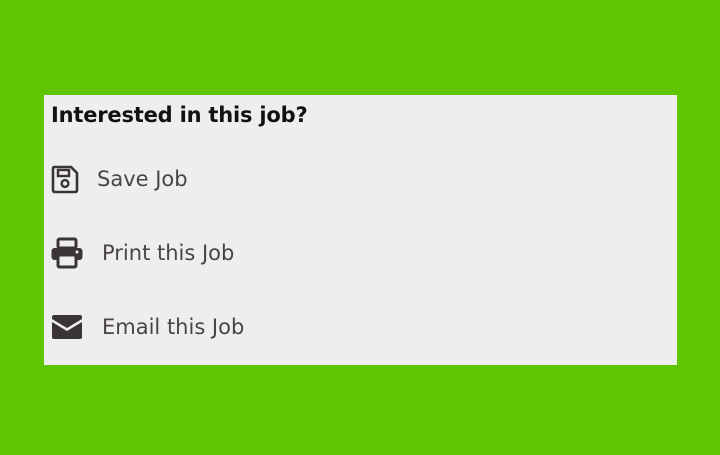 The height and width of the screenshot is (455, 720). I want to click on envelope-icon, so click(67, 327).